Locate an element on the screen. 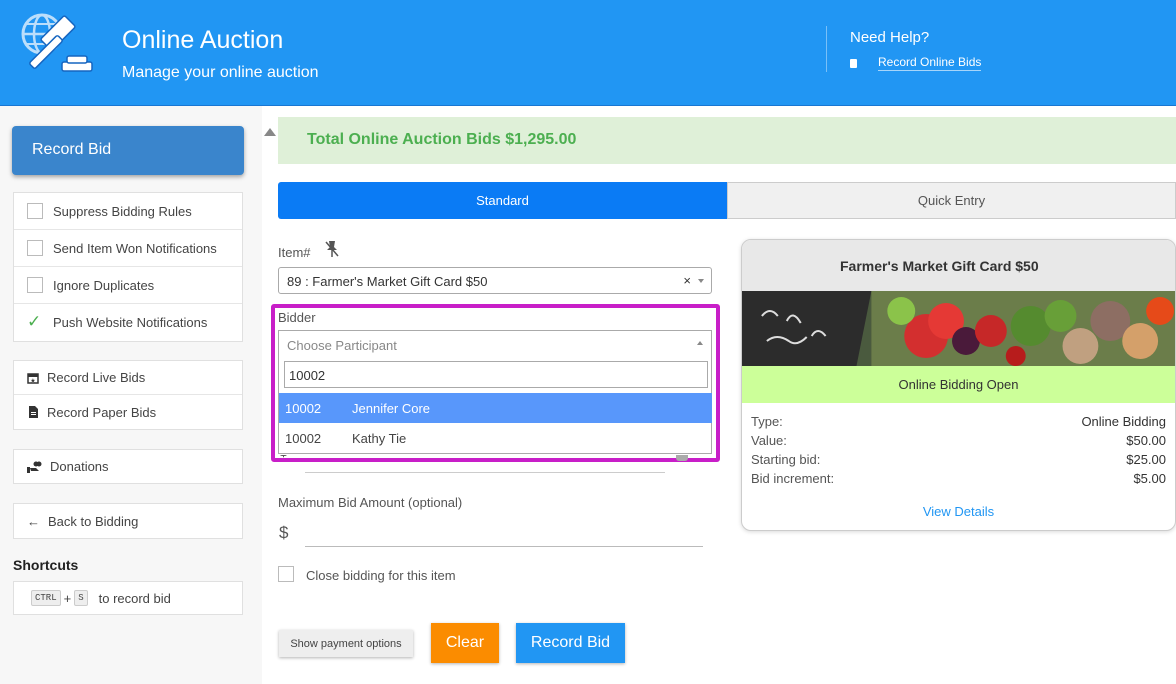 Image resolution: width=1176 pixels, height=684 pixels. option-label: Push Website Notifications is located at coordinates (130, 322).